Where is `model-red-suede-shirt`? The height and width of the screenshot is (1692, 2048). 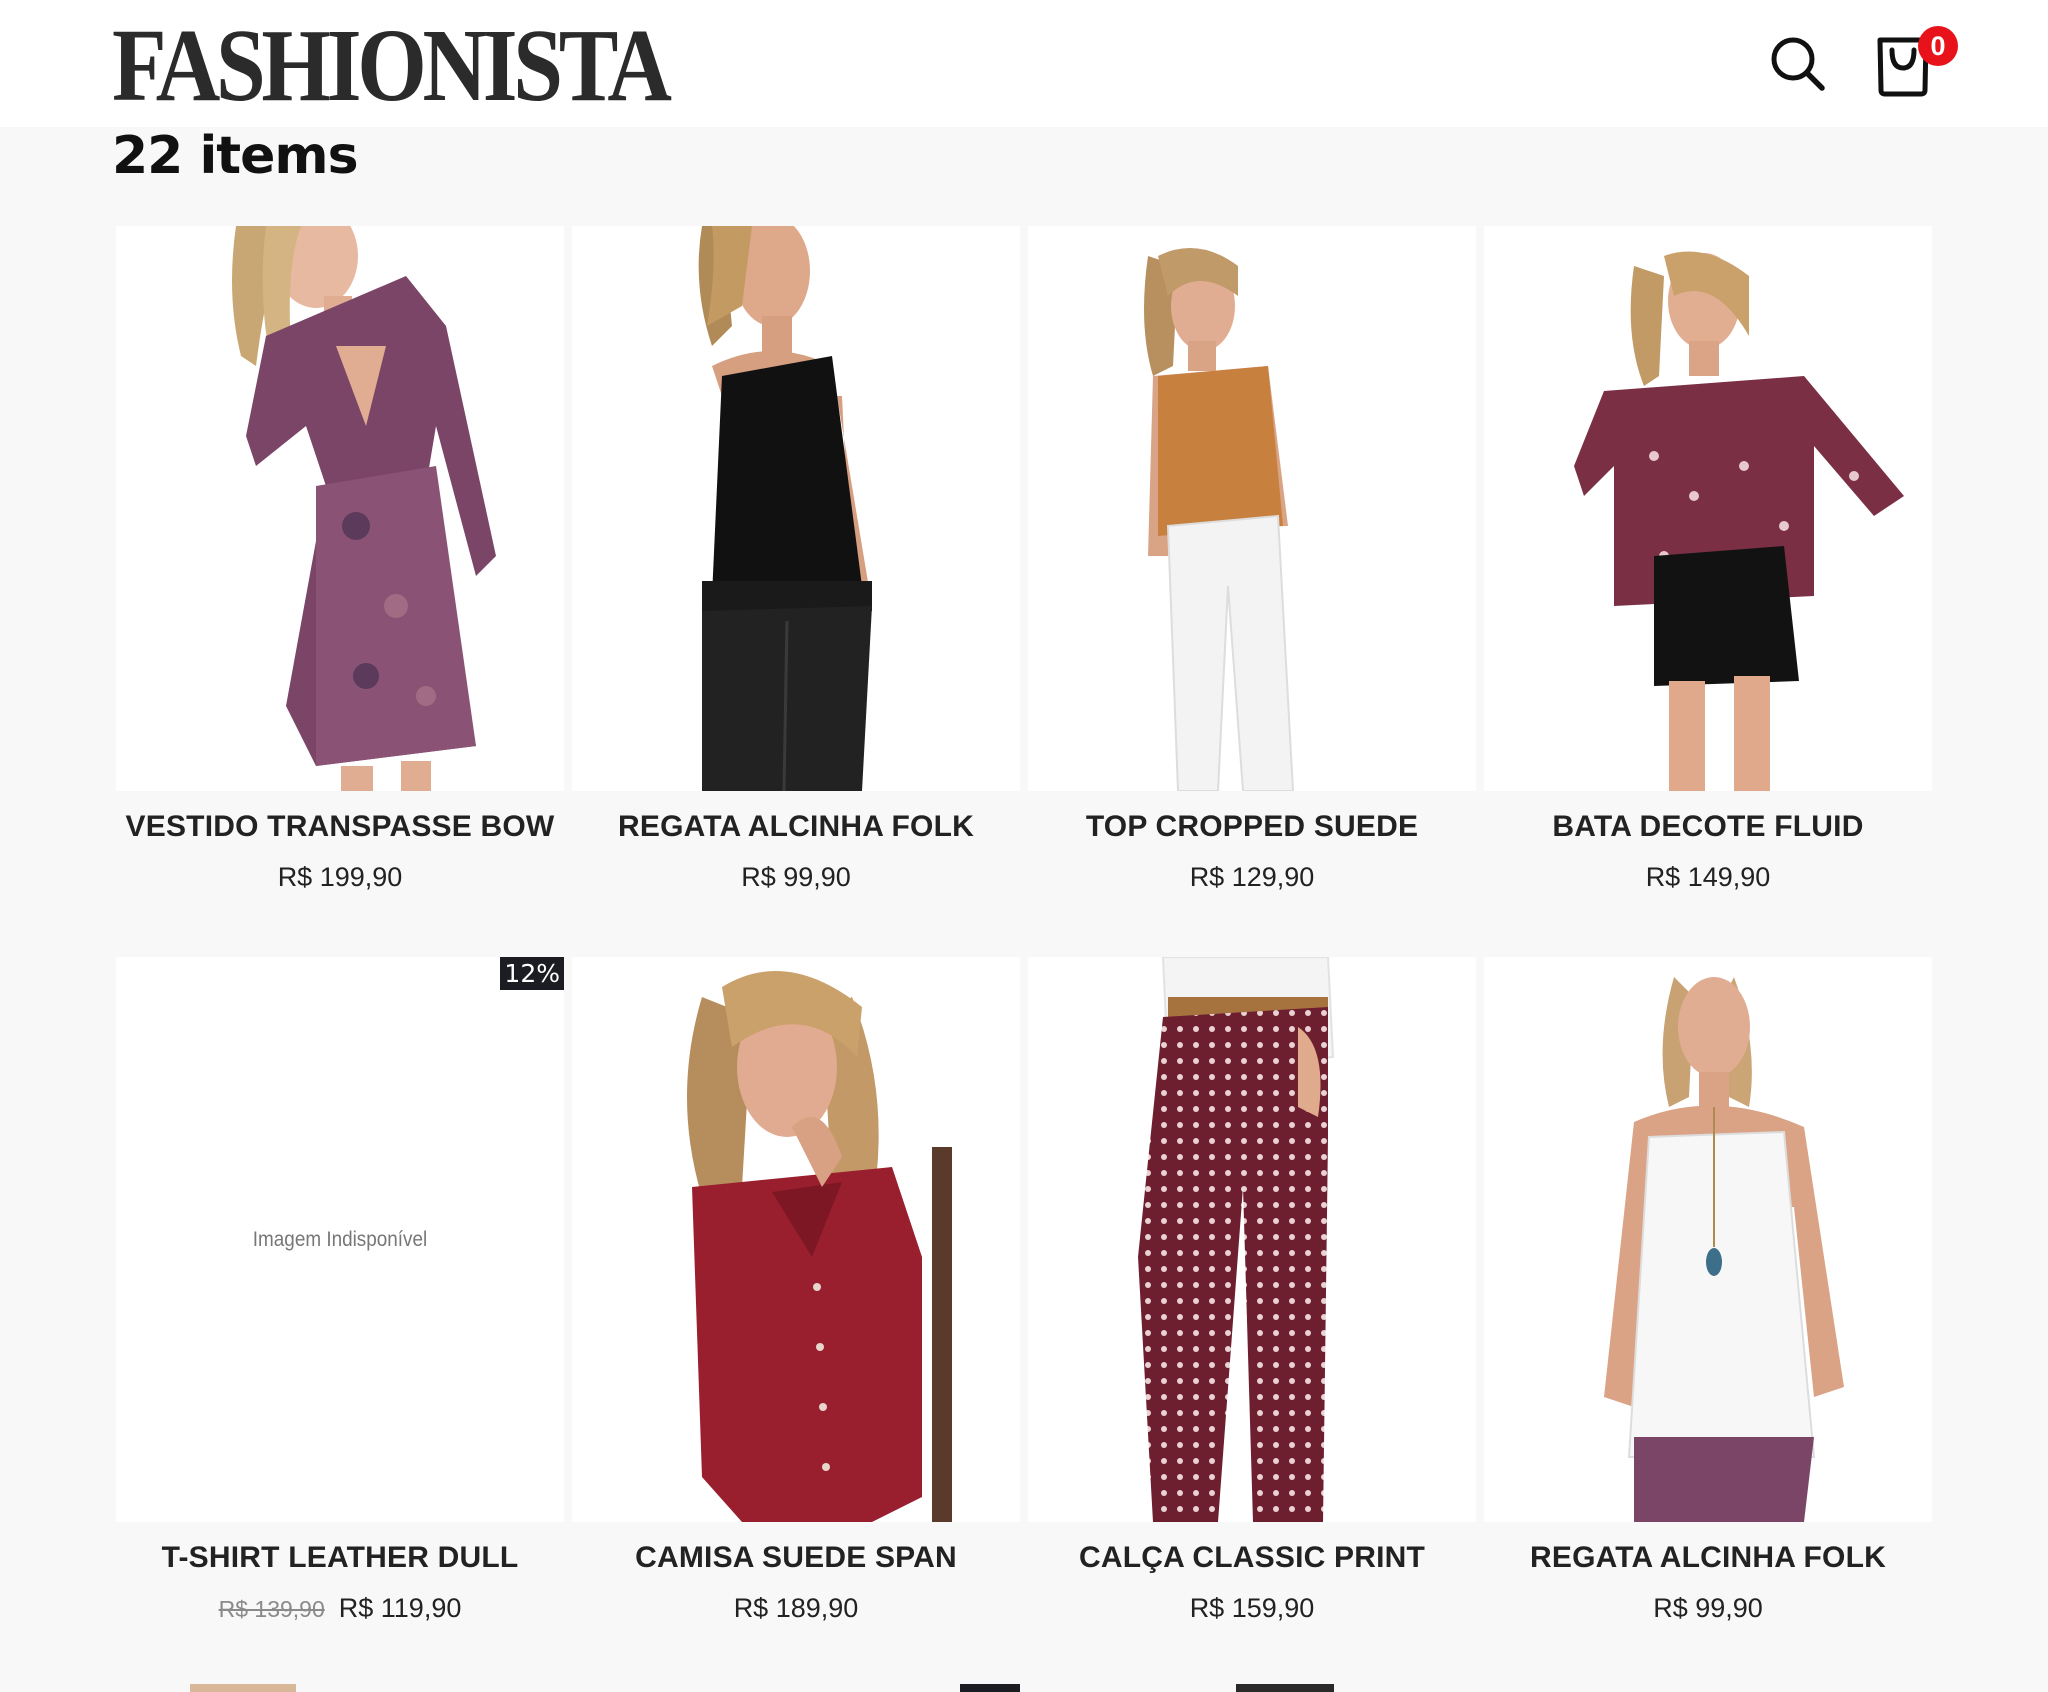 model-red-suede-shirt is located at coordinates (796, 1239).